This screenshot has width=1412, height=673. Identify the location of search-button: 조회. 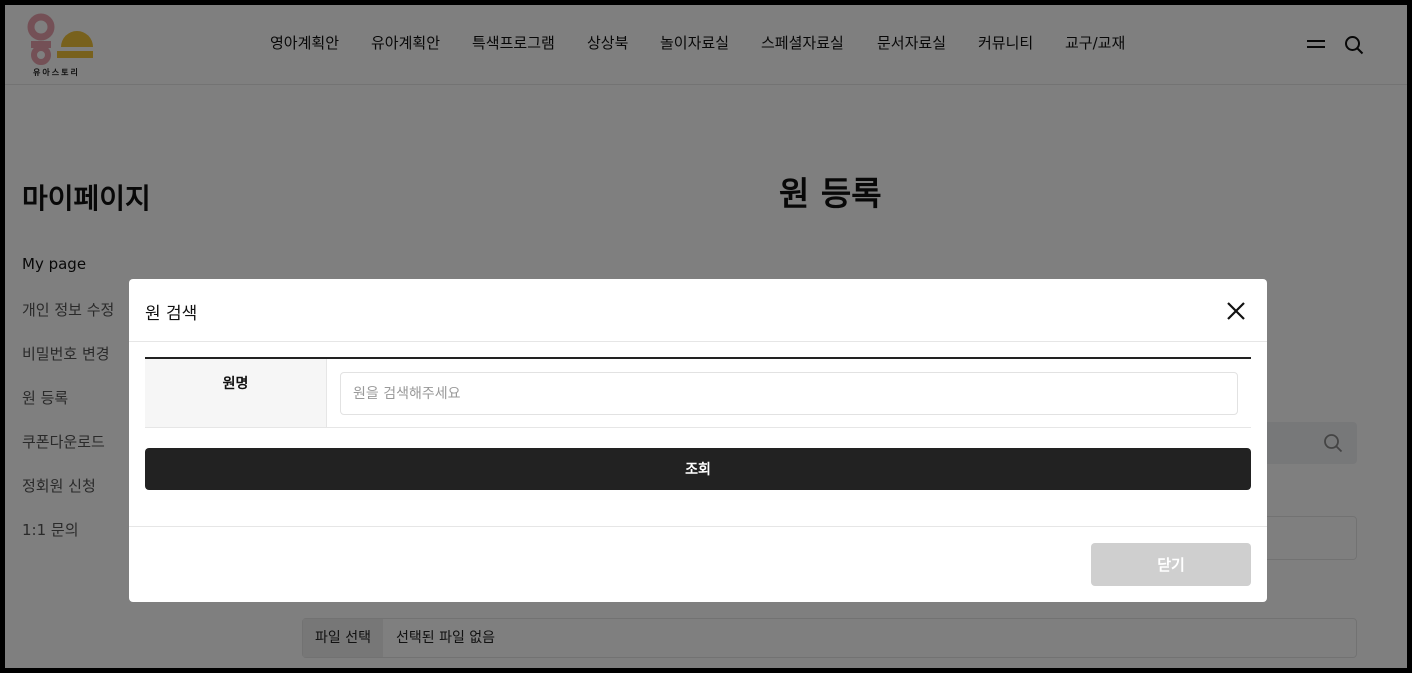
(698, 469).